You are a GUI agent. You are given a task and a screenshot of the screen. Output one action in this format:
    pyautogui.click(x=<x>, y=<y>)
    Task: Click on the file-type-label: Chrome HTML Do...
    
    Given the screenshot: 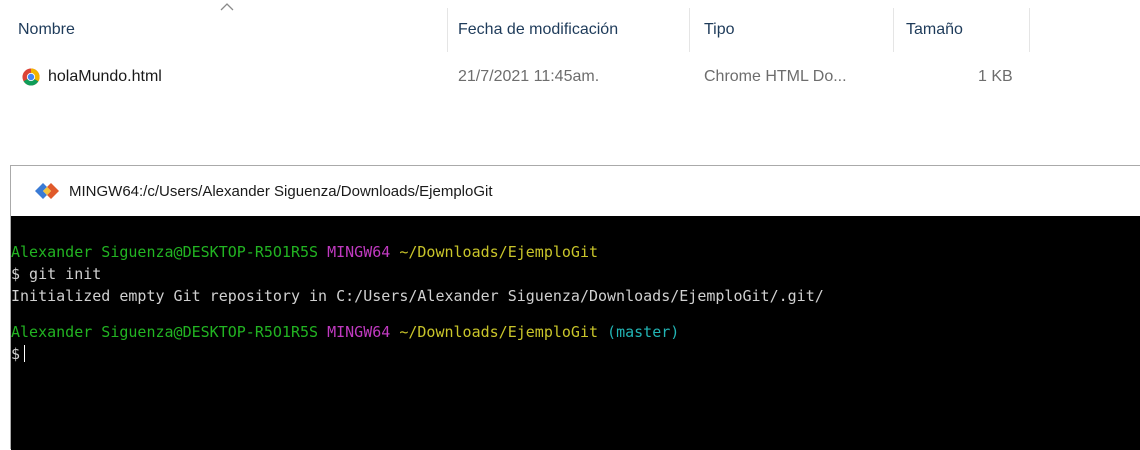 What is the action you would take?
    pyautogui.click(x=775, y=76)
    